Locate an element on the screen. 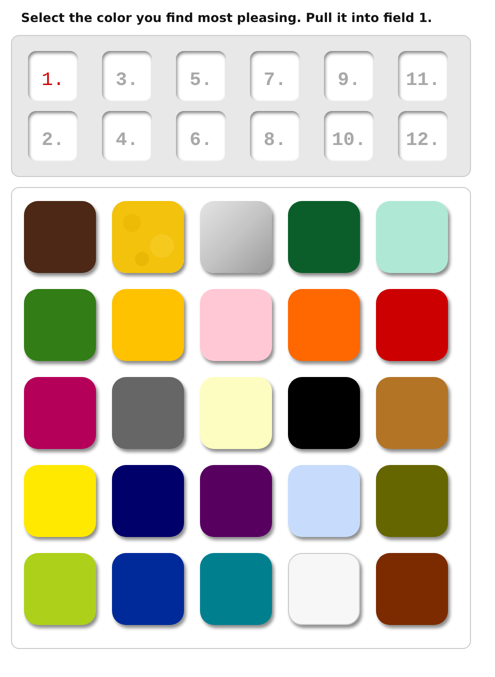 The image size is (495, 677). textured-swatch is located at coordinates (148, 237).